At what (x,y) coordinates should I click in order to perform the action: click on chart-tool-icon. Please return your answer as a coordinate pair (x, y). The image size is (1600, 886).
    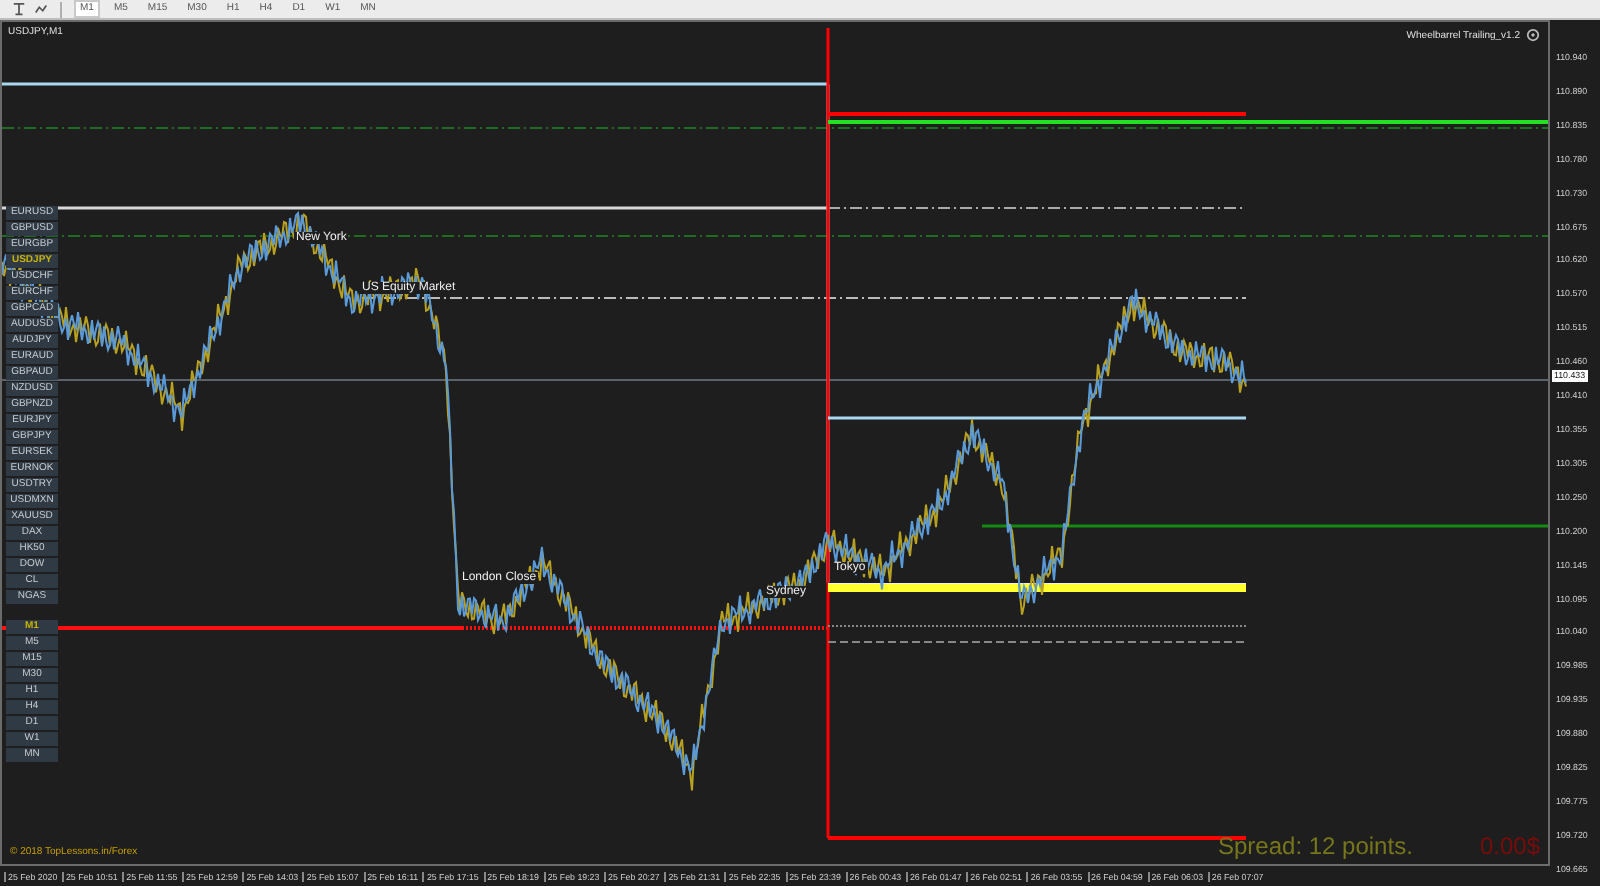
    Looking at the image, I should click on (41, 9).